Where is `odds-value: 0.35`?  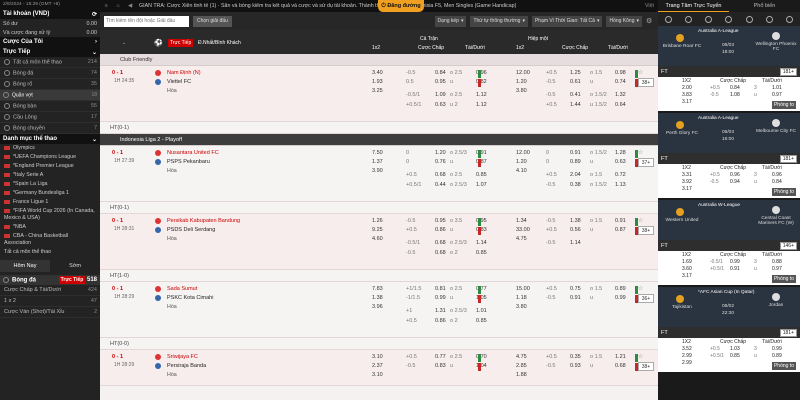
odds-value: 0.35 is located at coordinates (575, 357).